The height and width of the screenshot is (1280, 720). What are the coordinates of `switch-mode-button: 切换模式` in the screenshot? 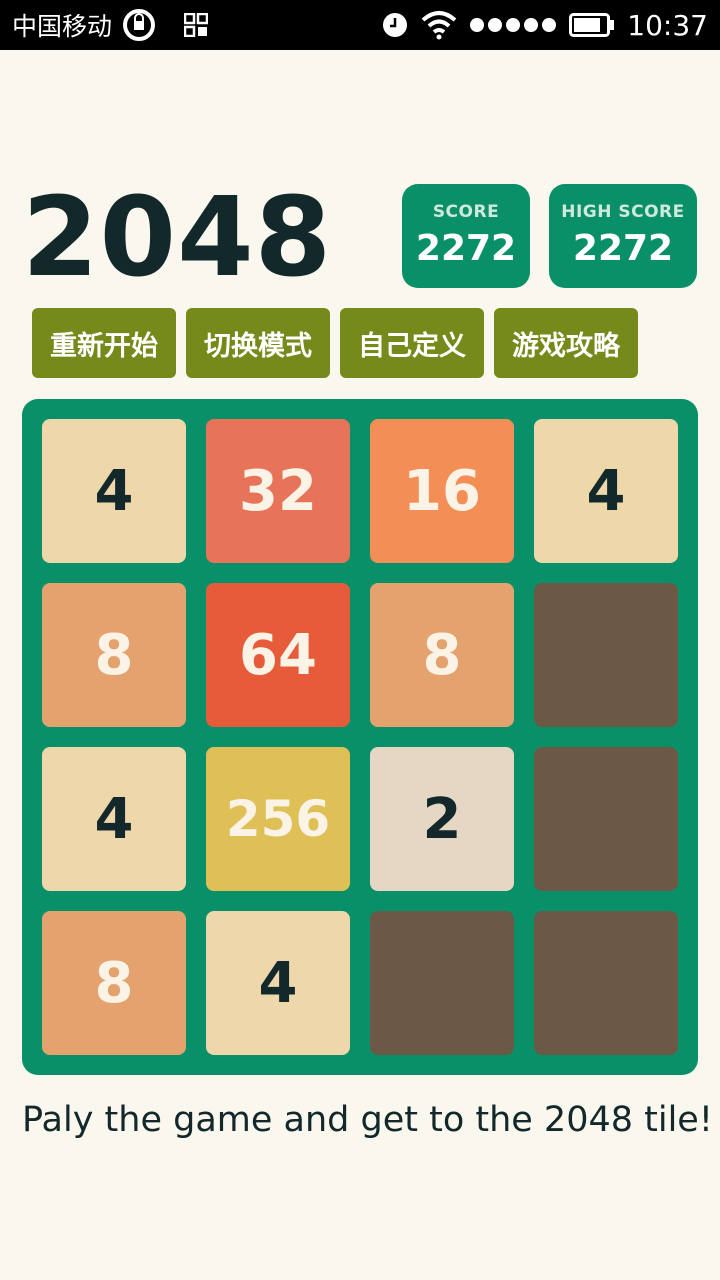 It's located at (258, 343).